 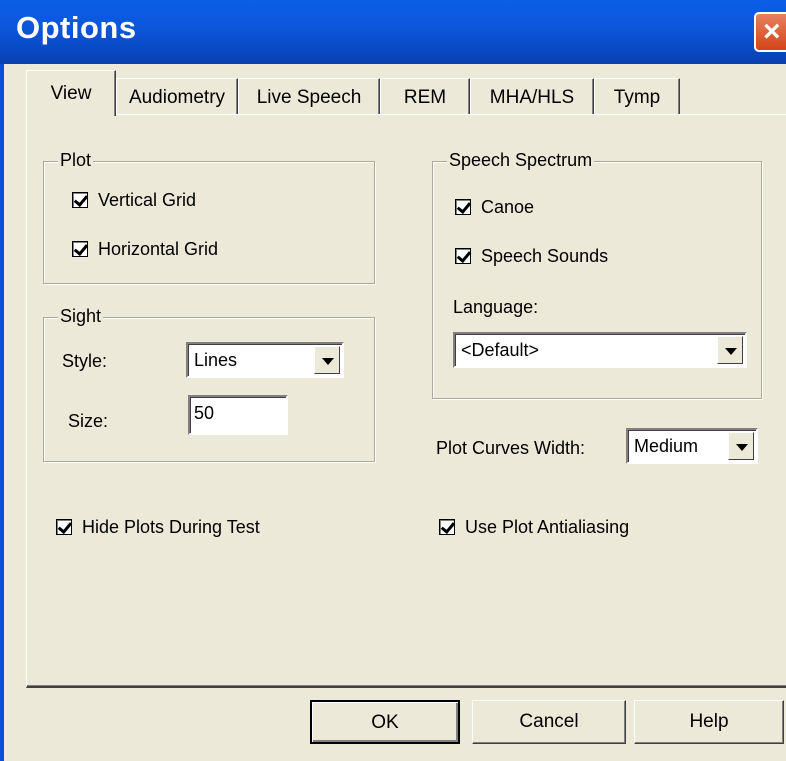 I want to click on speech-sounds-checkbox: Speech Sounds, so click(x=531, y=256).